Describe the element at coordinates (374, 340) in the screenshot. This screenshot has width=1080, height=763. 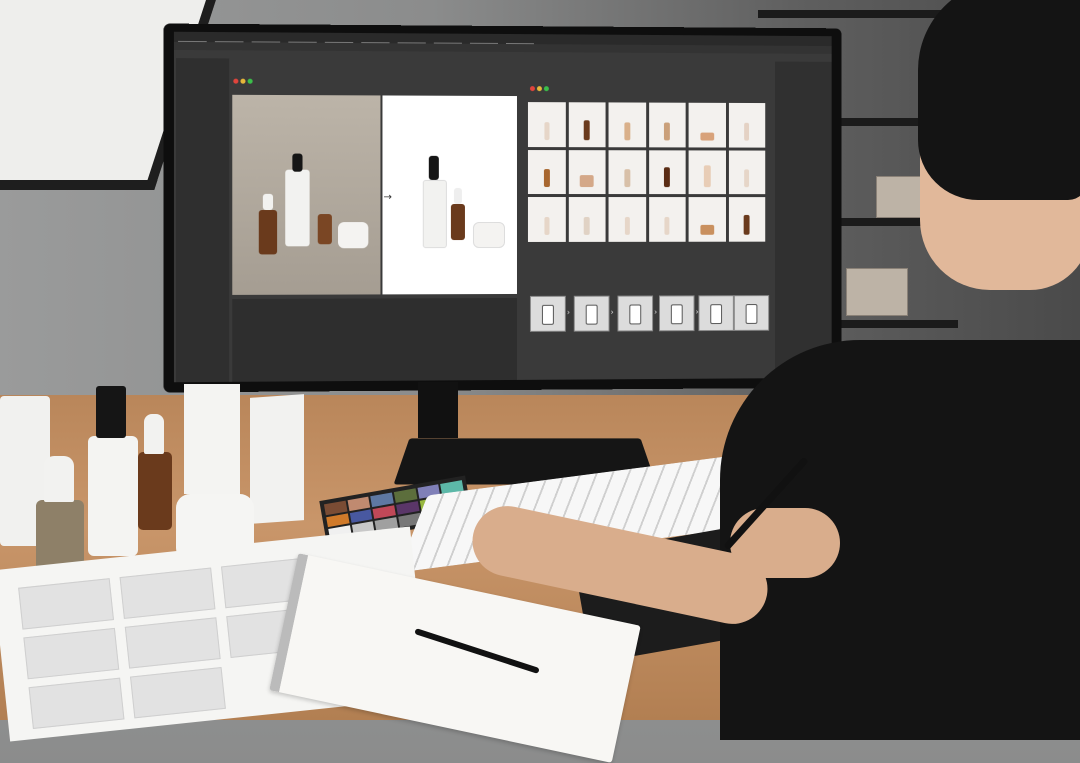
I see `timeline-panel` at that location.